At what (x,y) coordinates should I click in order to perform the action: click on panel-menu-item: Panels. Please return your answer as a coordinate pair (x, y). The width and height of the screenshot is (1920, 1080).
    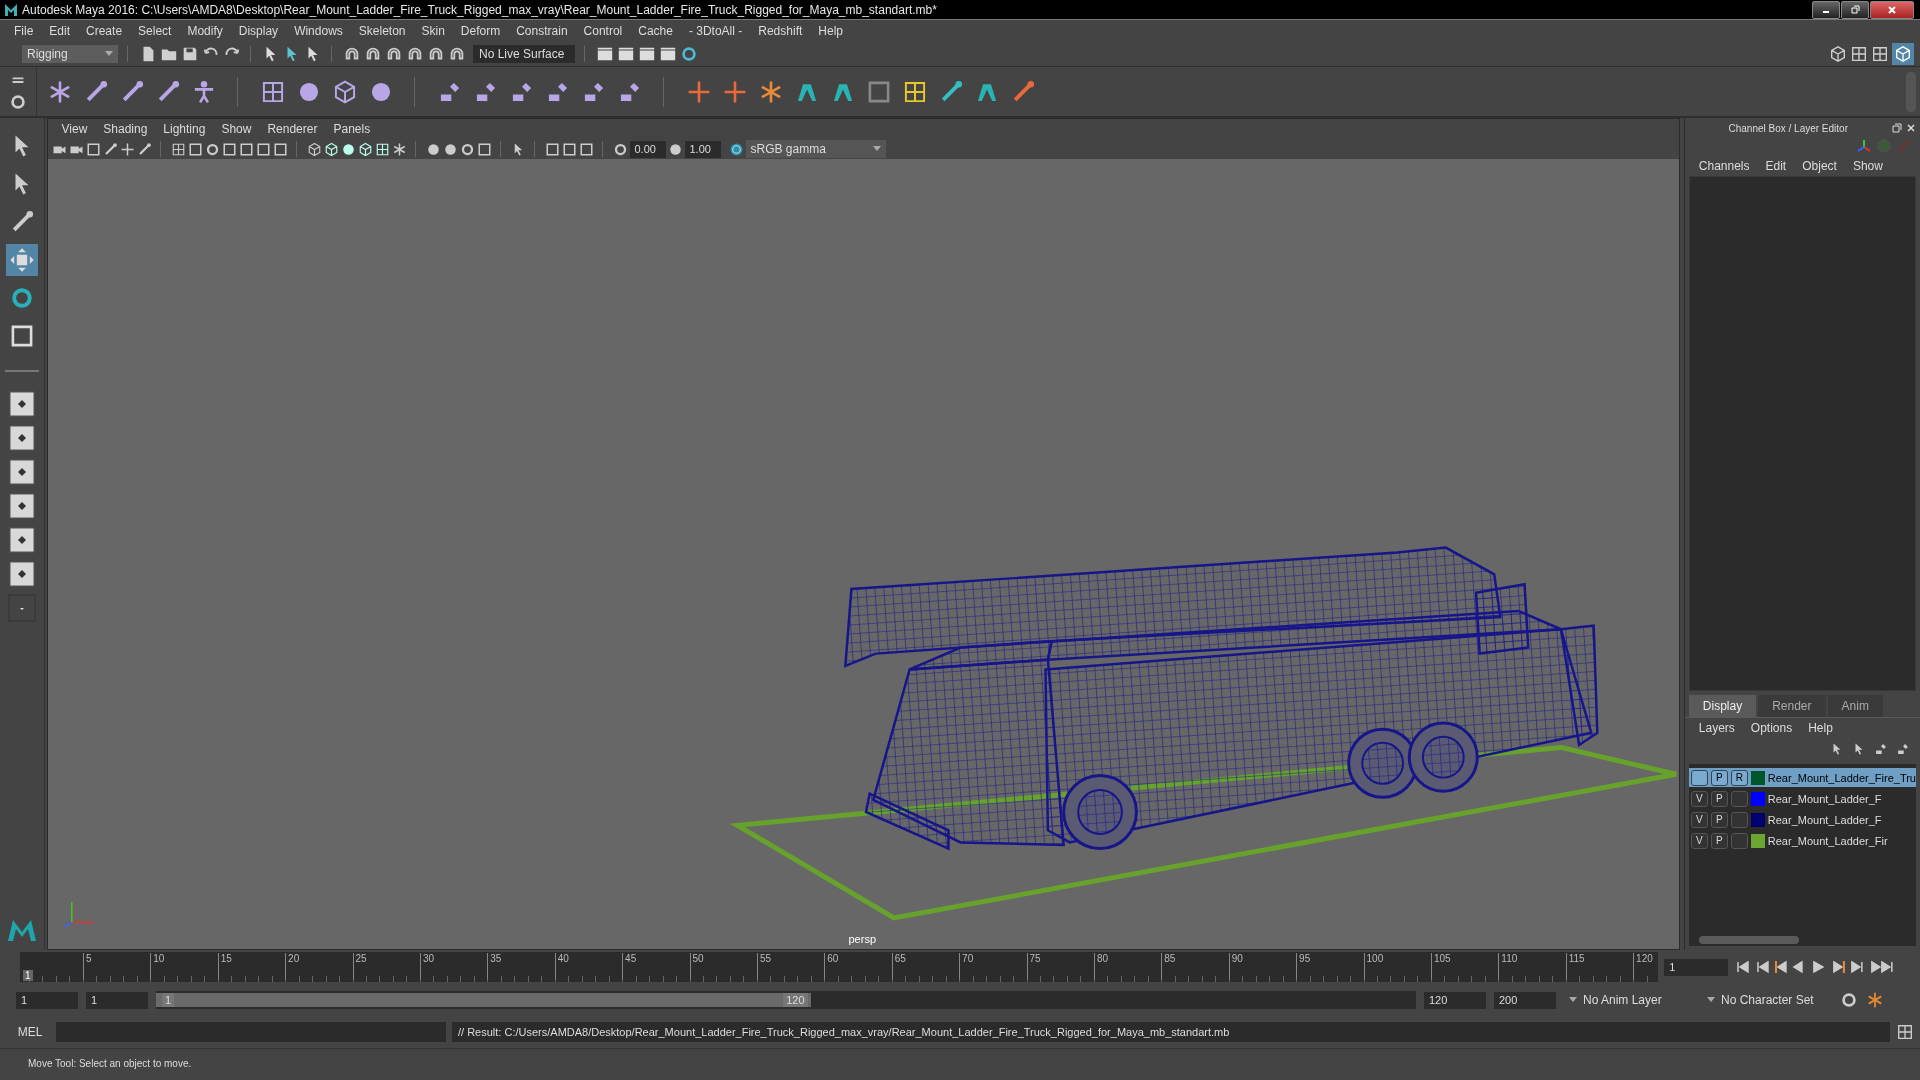
    Looking at the image, I should click on (352, 129).